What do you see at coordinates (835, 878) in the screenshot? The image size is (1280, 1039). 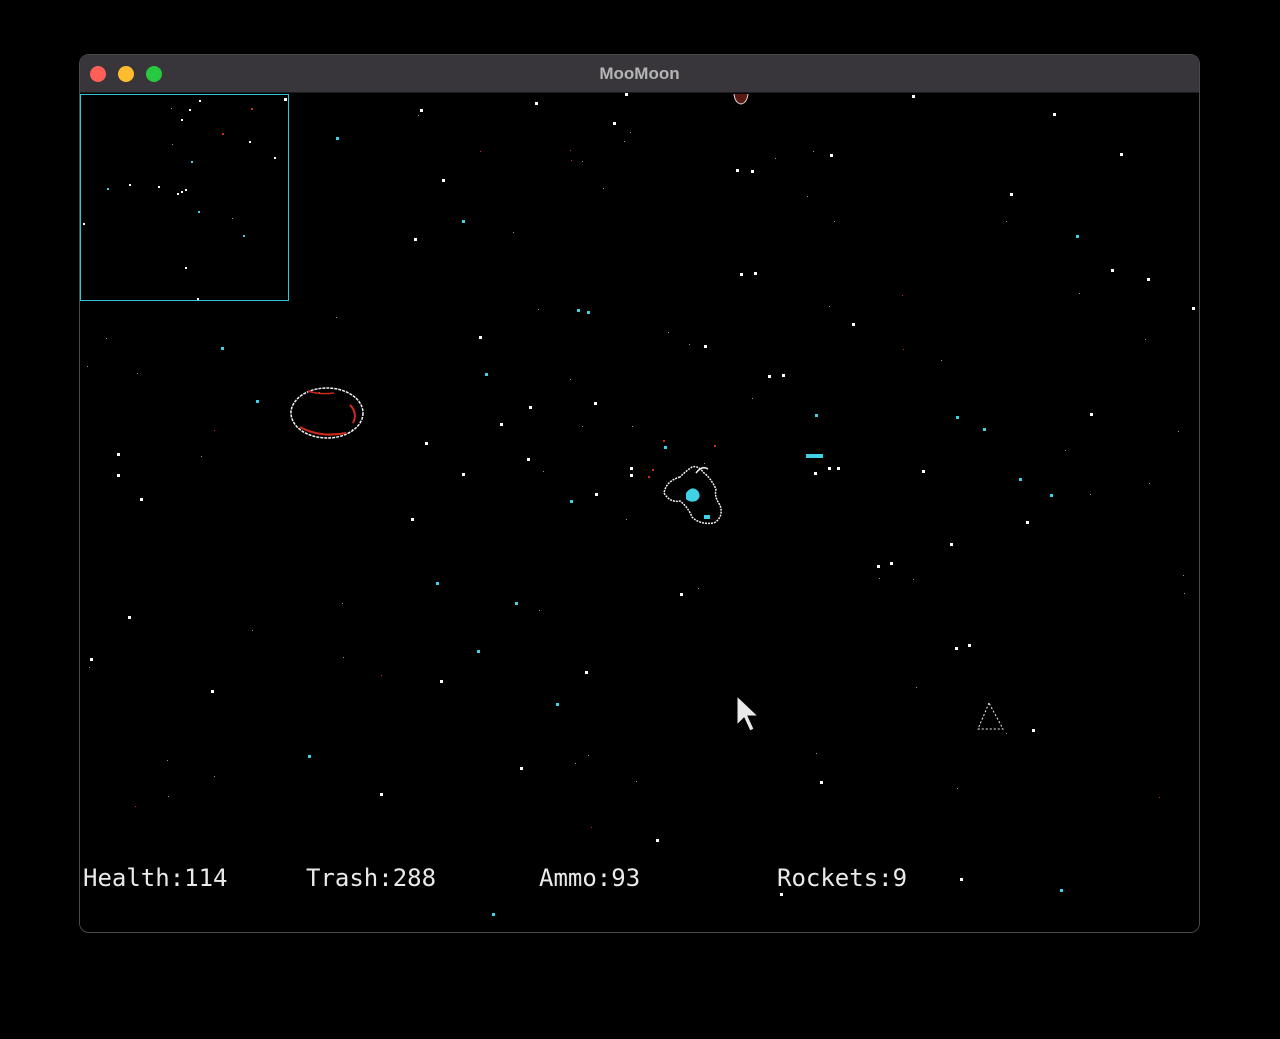 I see `rockets-label: Rockets:` at bounding box center [835, 878].